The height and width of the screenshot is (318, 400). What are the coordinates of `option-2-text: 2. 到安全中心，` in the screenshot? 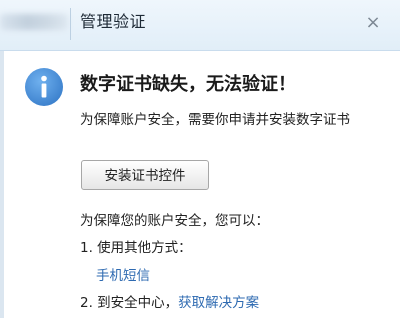 It's located at (129, 303).